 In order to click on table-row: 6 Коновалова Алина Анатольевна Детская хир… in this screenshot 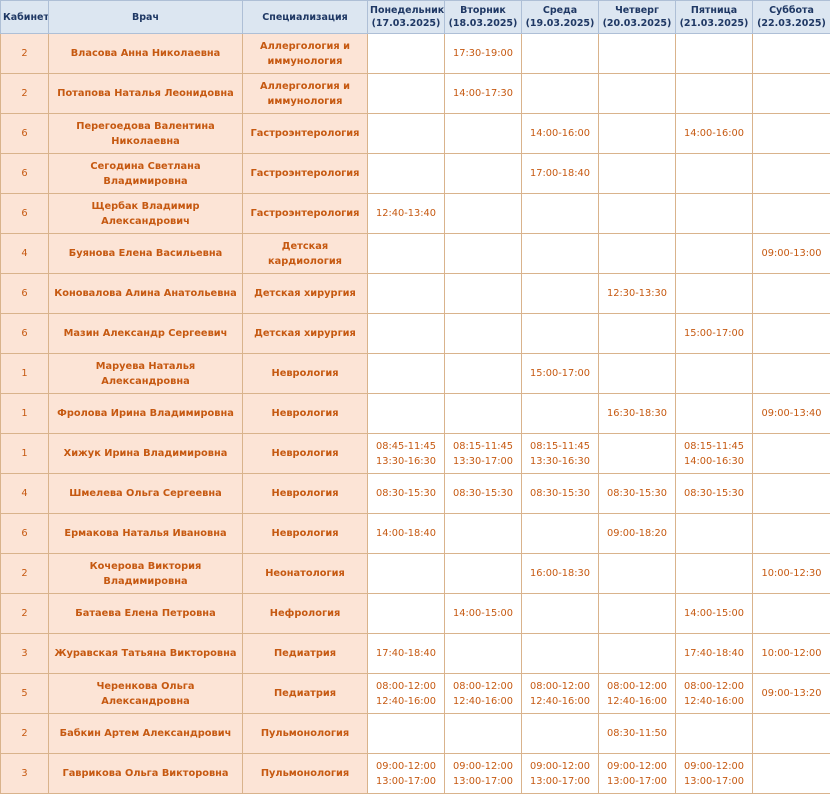, I will do `click(415, 293)`.